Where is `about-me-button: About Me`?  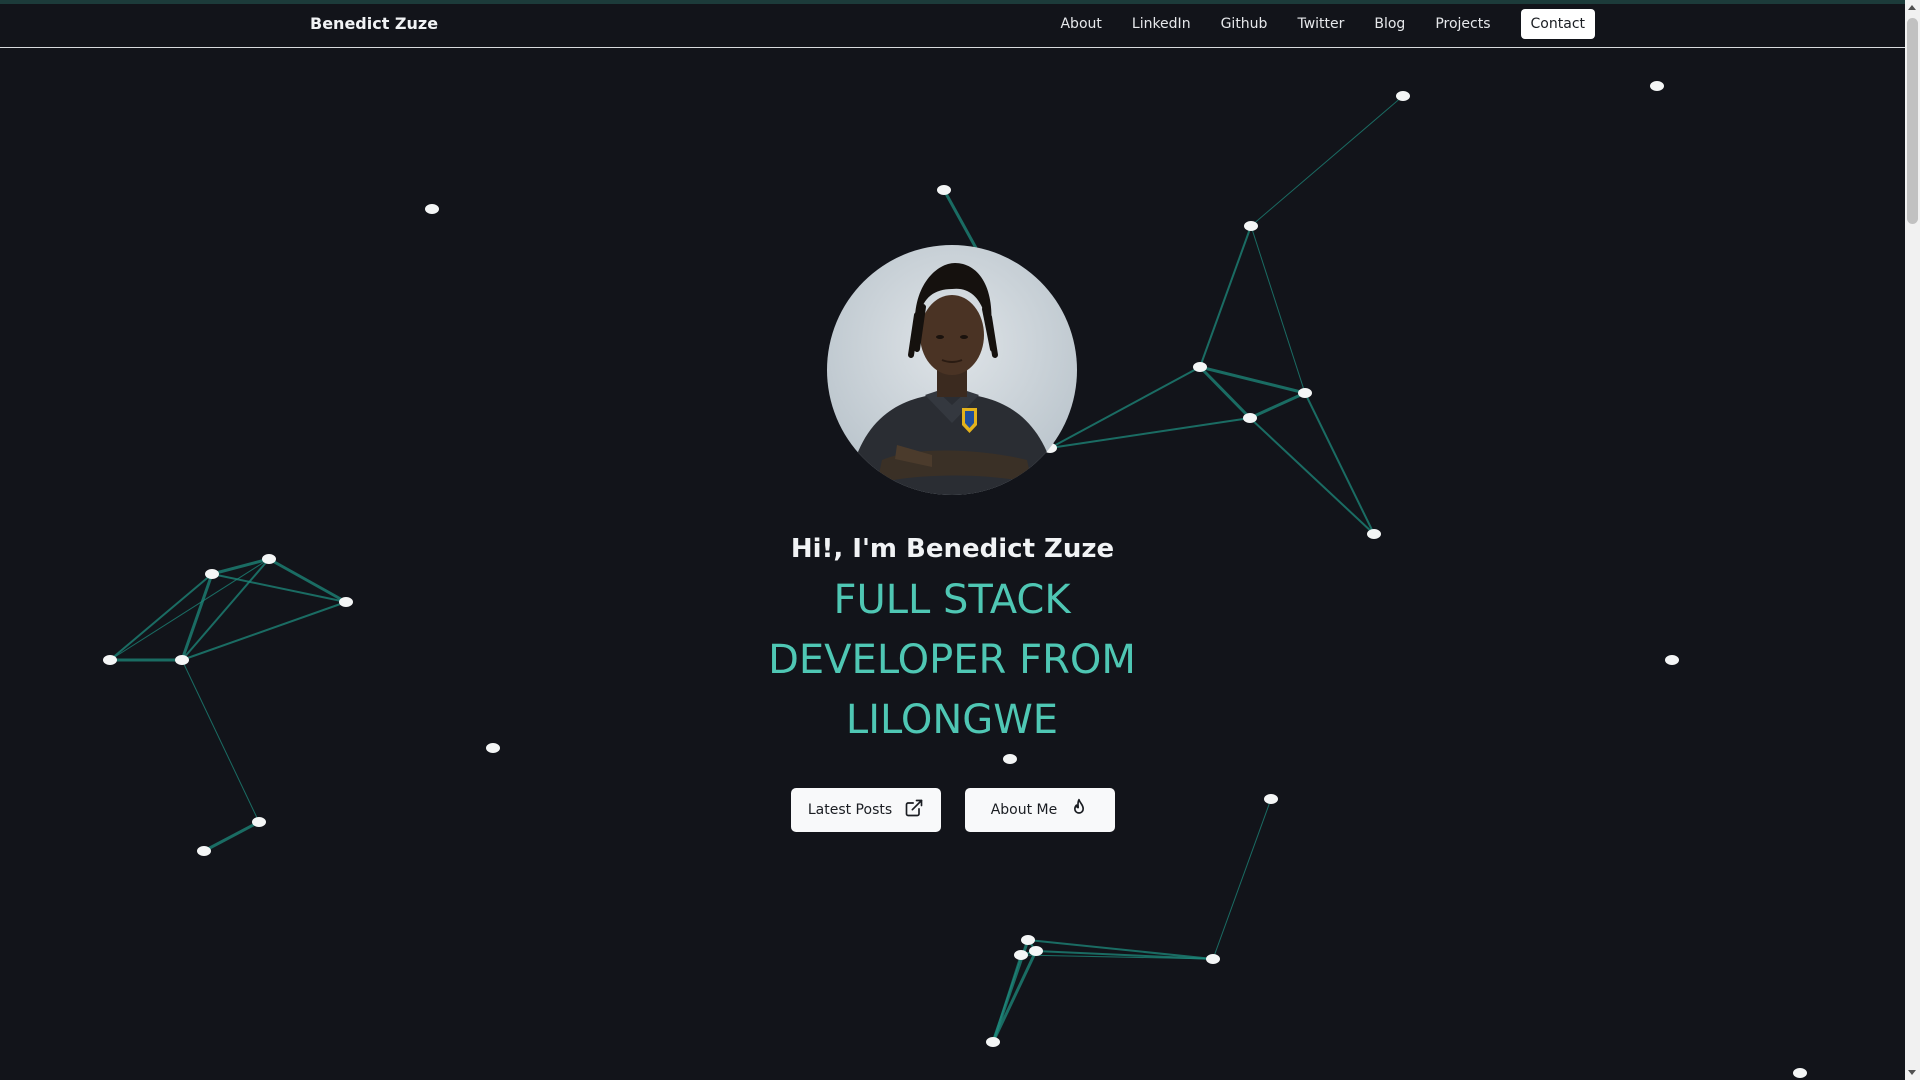 about-me-button: About Me is located at coordinates (1040, 810).